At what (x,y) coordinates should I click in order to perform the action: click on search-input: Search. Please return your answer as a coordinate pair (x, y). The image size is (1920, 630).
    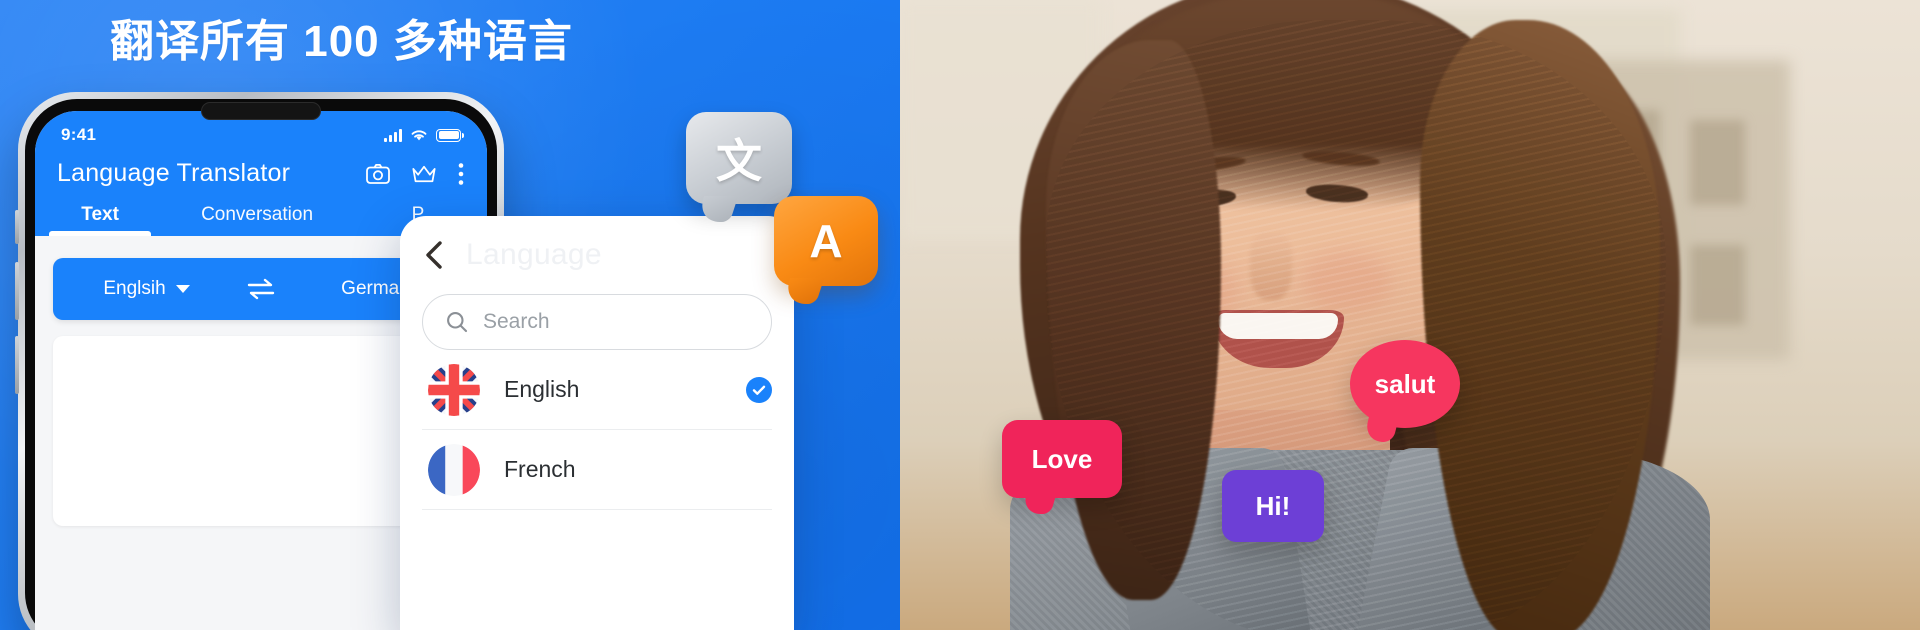
    Looking at the image, I should click on (597, 322).